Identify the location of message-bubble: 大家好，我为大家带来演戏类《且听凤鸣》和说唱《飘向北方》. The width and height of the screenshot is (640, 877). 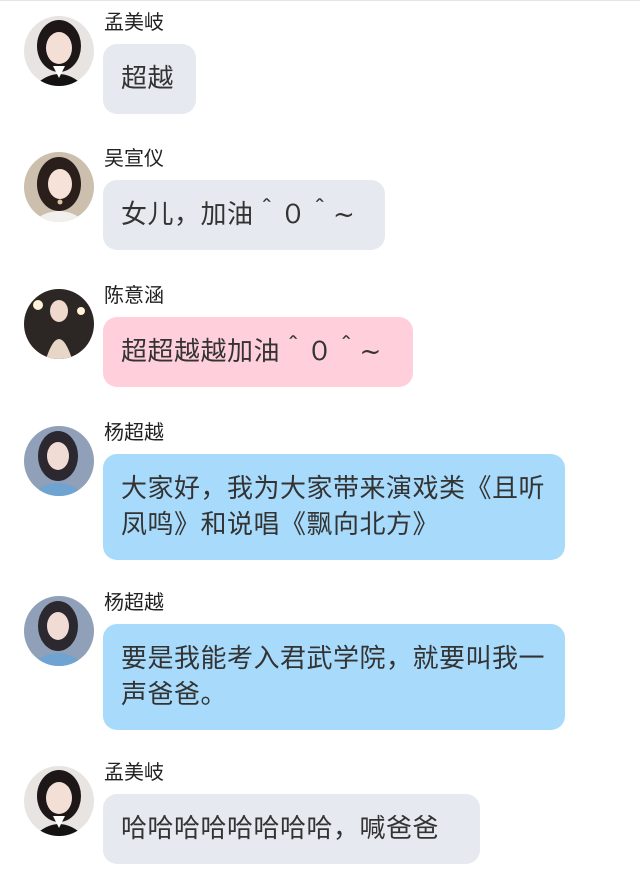
(334, 507).